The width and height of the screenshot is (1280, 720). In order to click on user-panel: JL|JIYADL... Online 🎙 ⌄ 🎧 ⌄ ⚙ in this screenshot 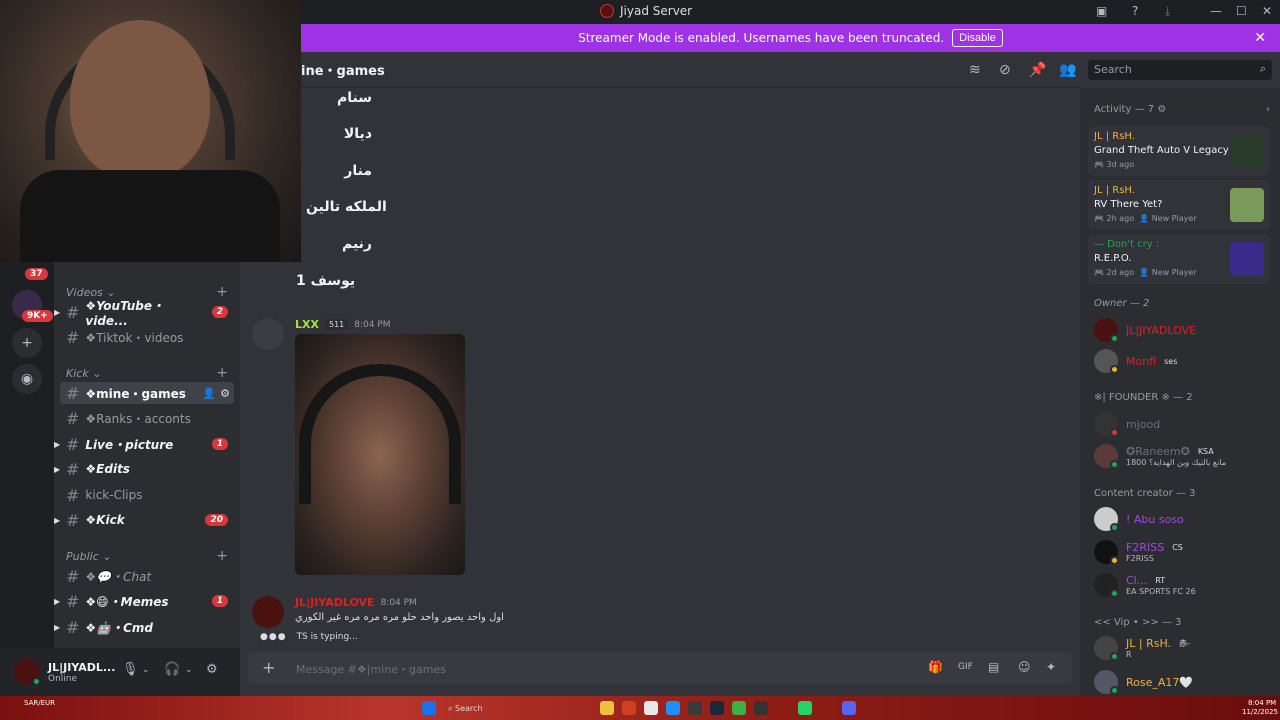, I will do `click(120, 672)`.